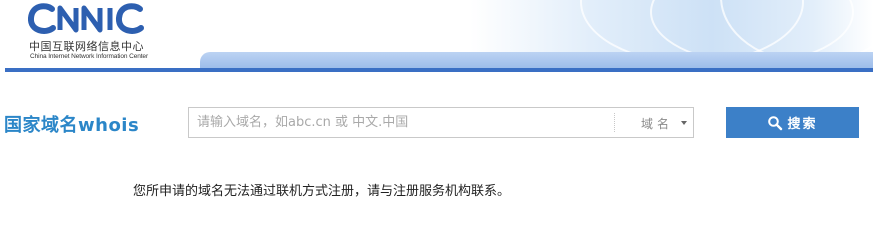 The height and width of the screenshot is (242, 873). I want to click on result-message: 您所申请的域名无法通过联机方式注册，请与注册服务机构联系。, so click(322, 191).